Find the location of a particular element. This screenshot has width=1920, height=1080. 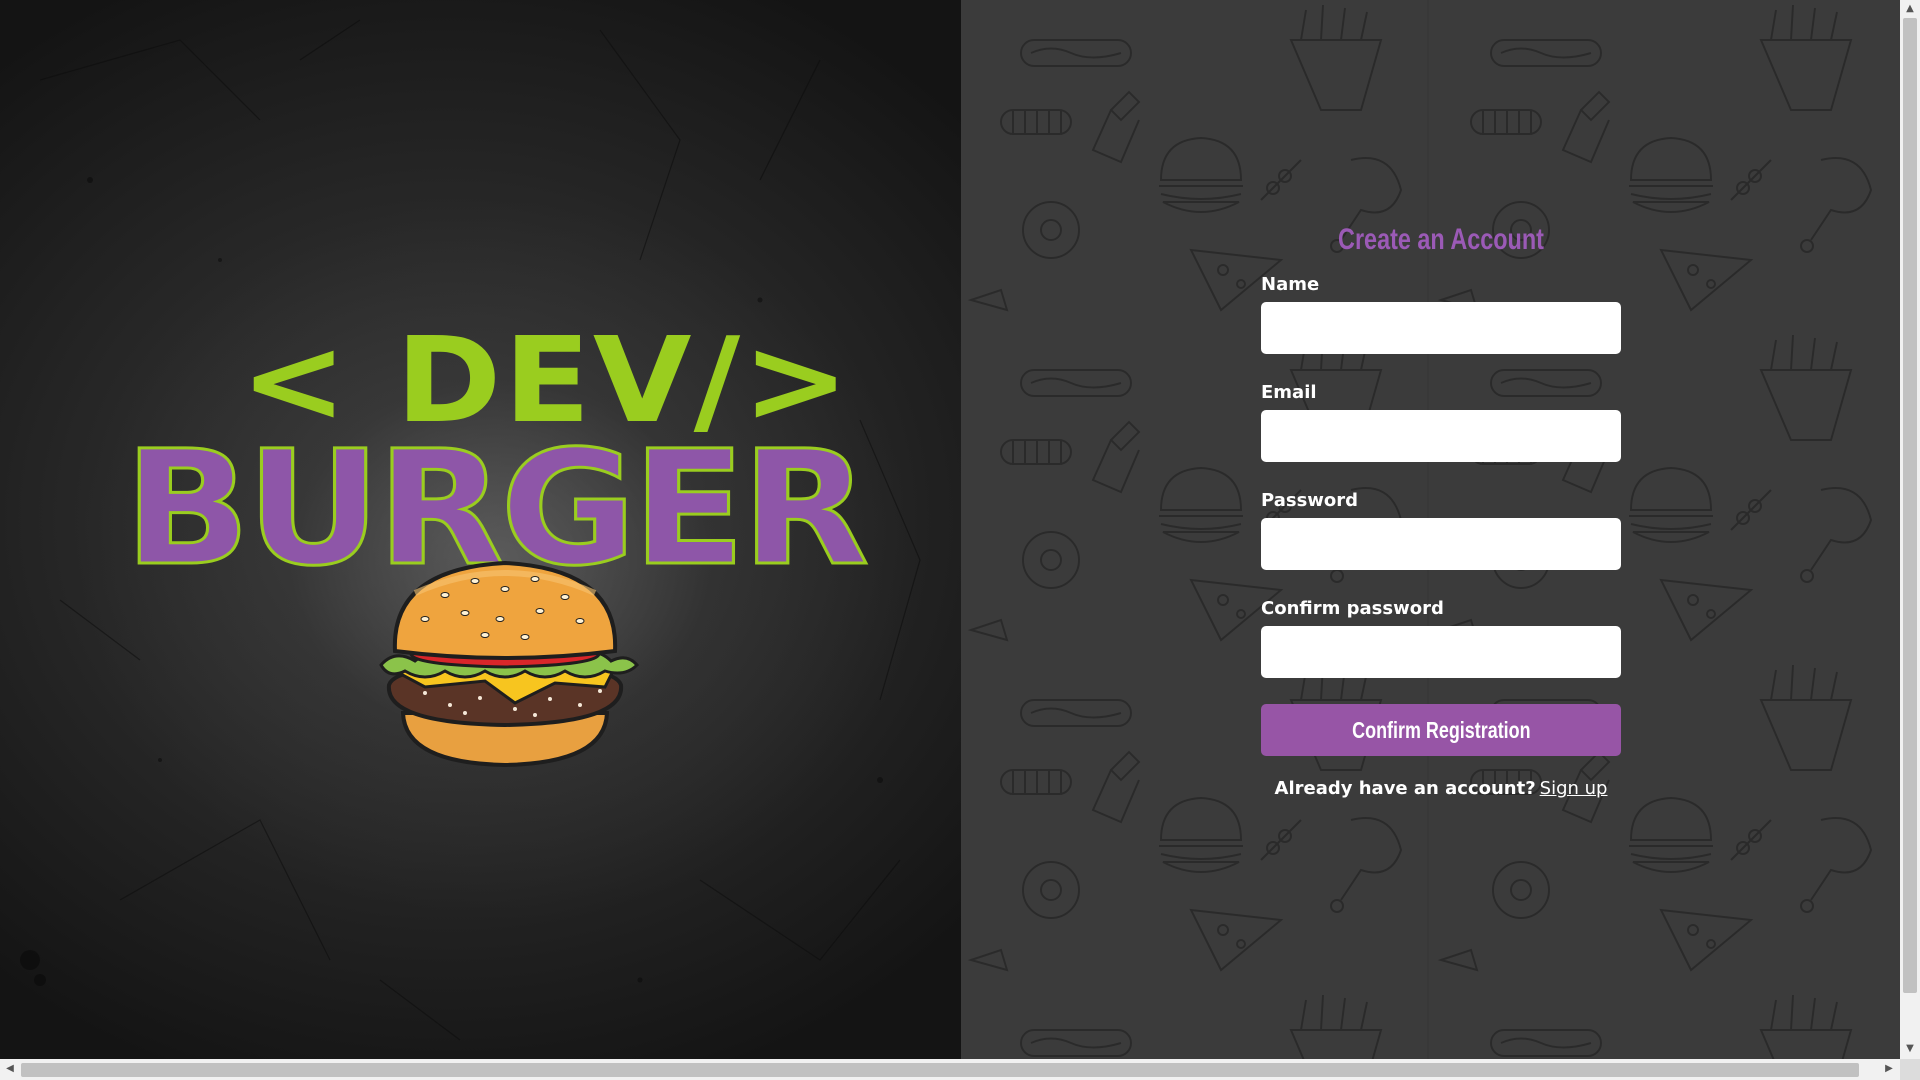

form-title: Create an Account is located at coordinates (1441, 239).